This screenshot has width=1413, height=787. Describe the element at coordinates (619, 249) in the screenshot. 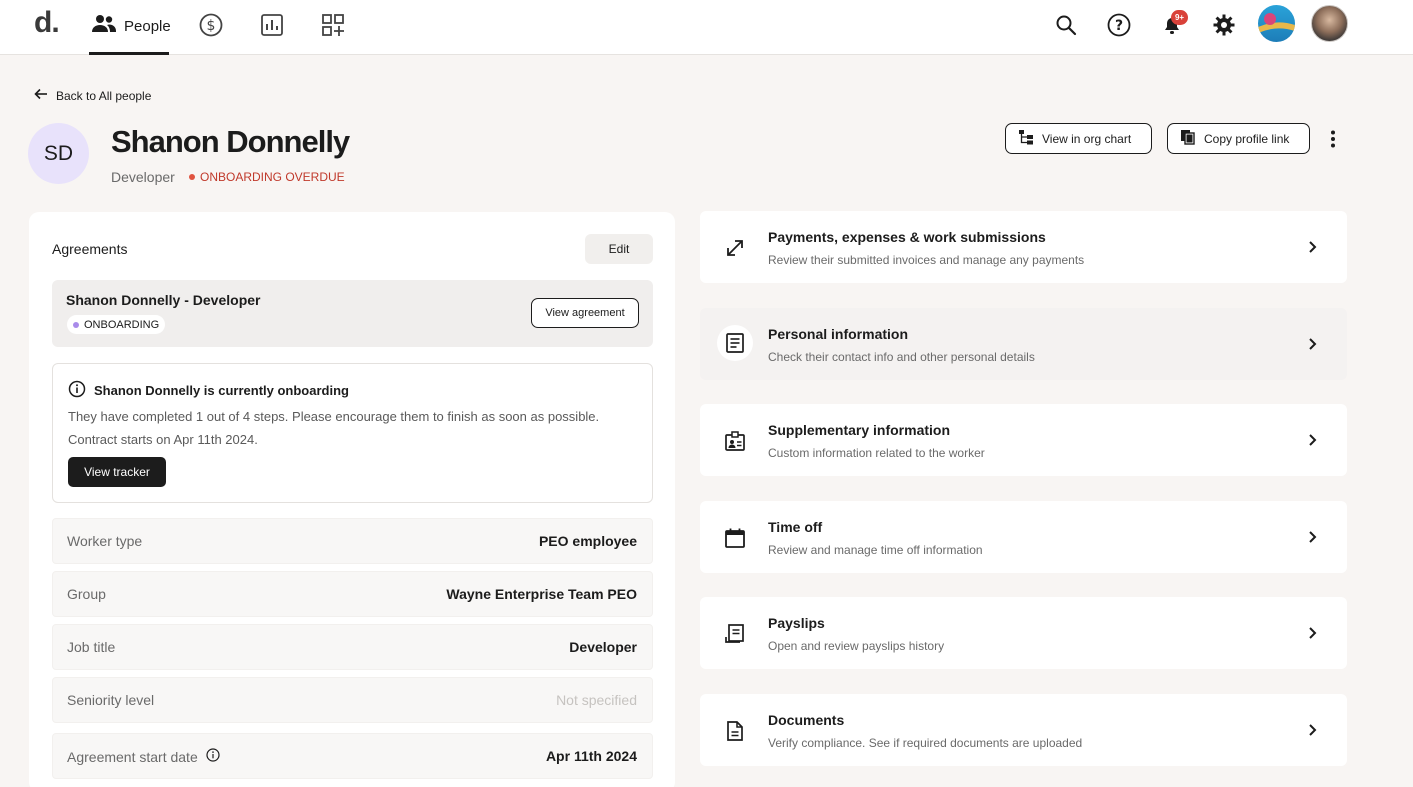

I see `edit-agreements-button: Edit` at that location.